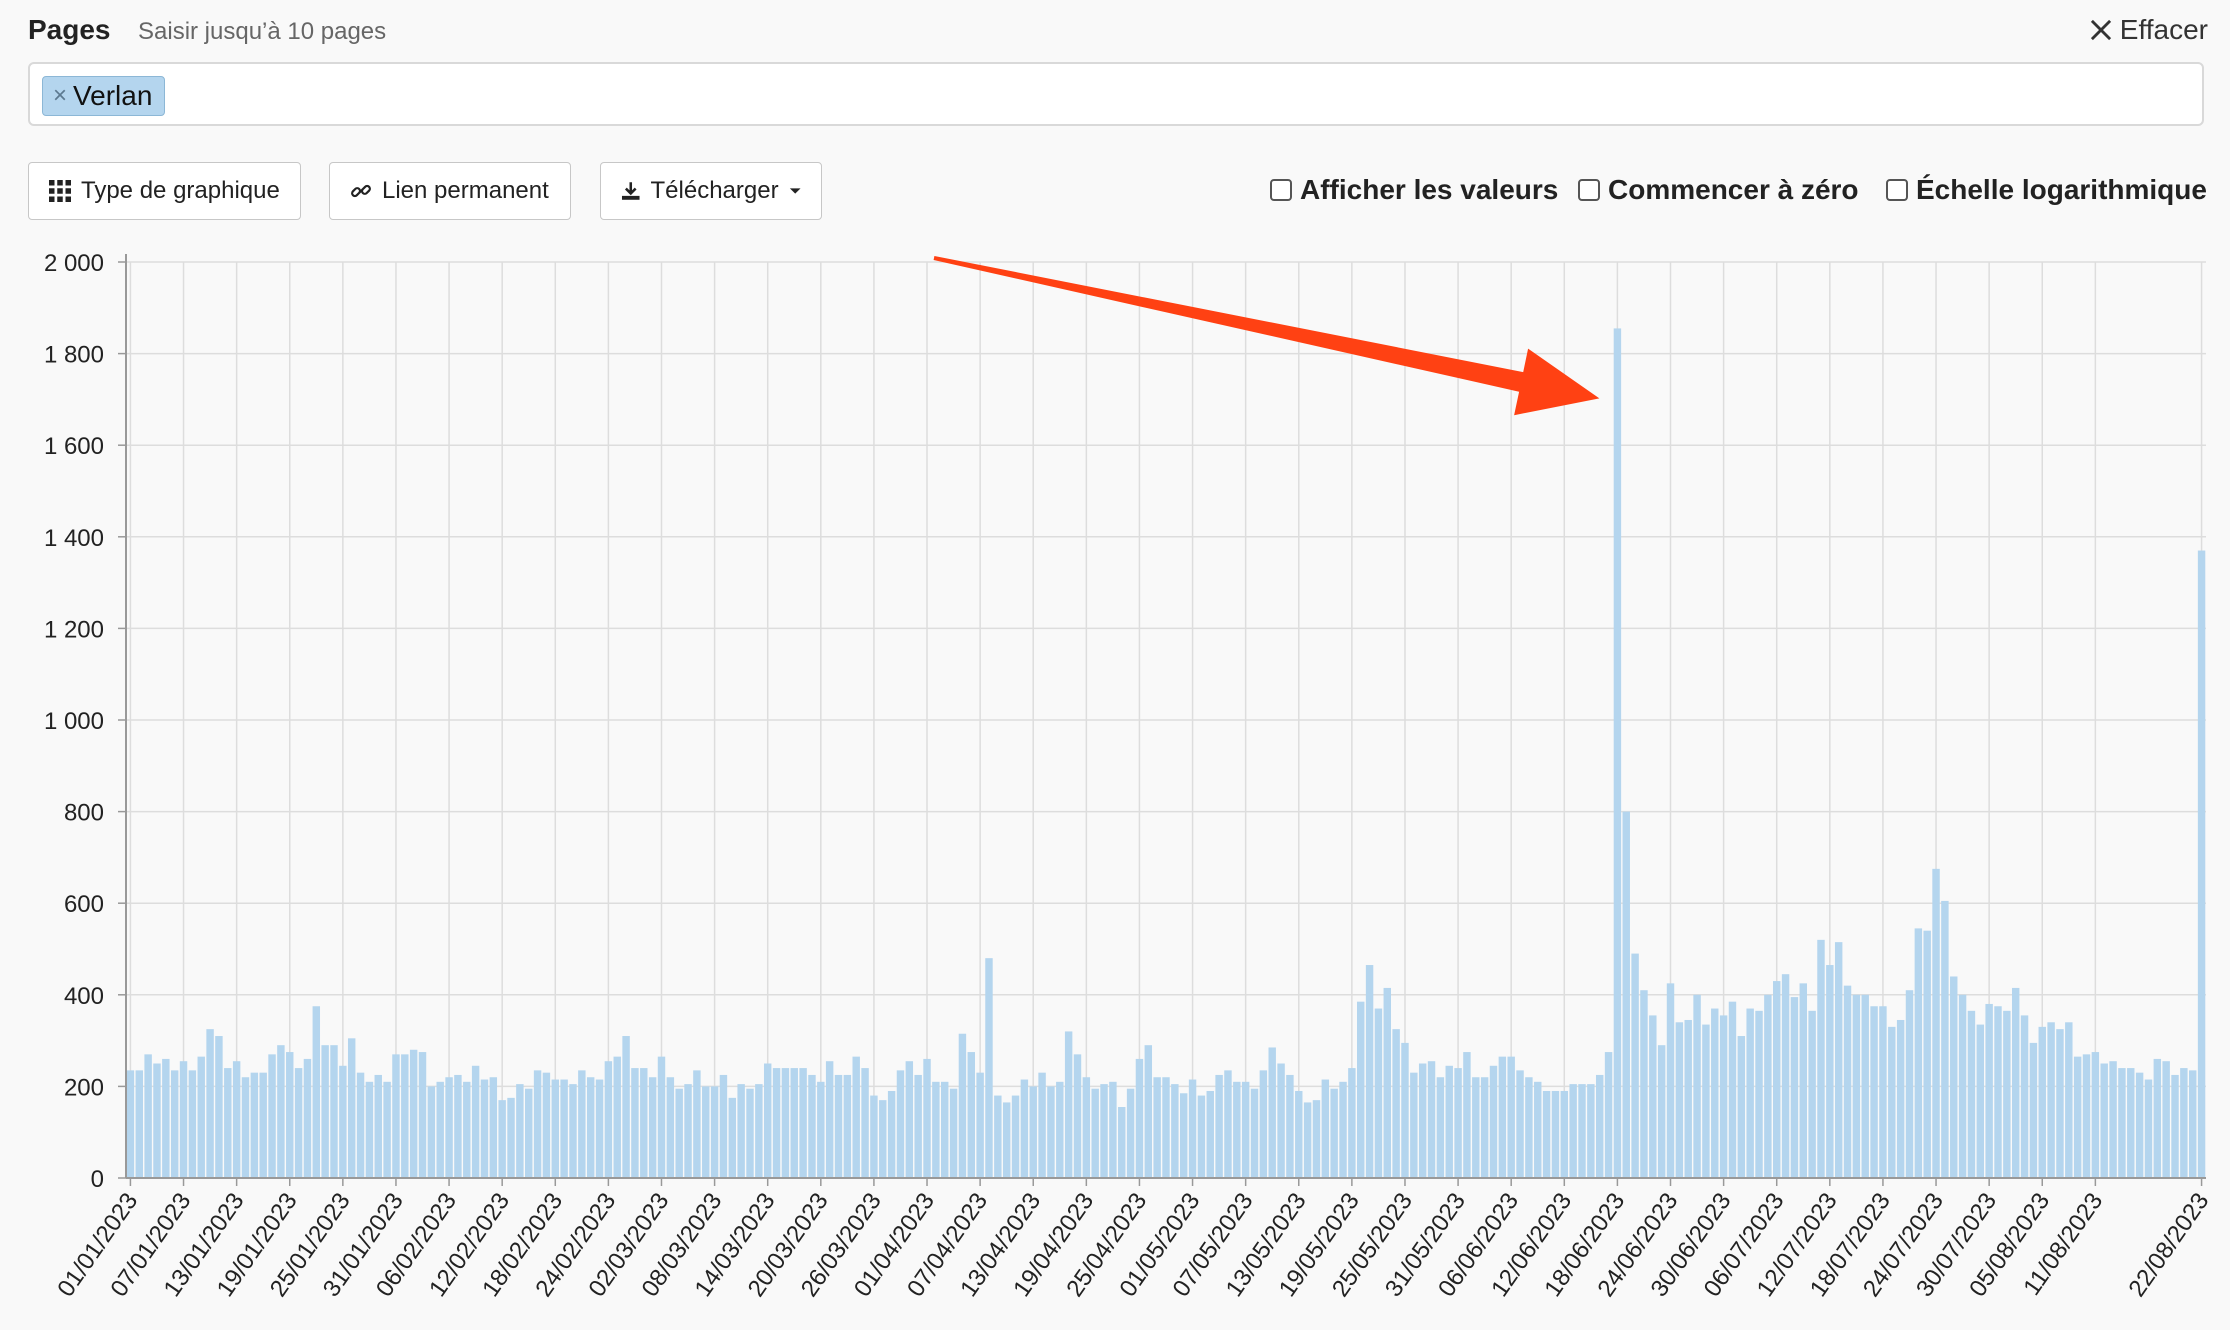 This screenshot has width=2230, height=1330. What do you see at coordinates (2163, 29) in the screenshot?
I see `clear-label: Effacer` at bounding box center [2163, 29].